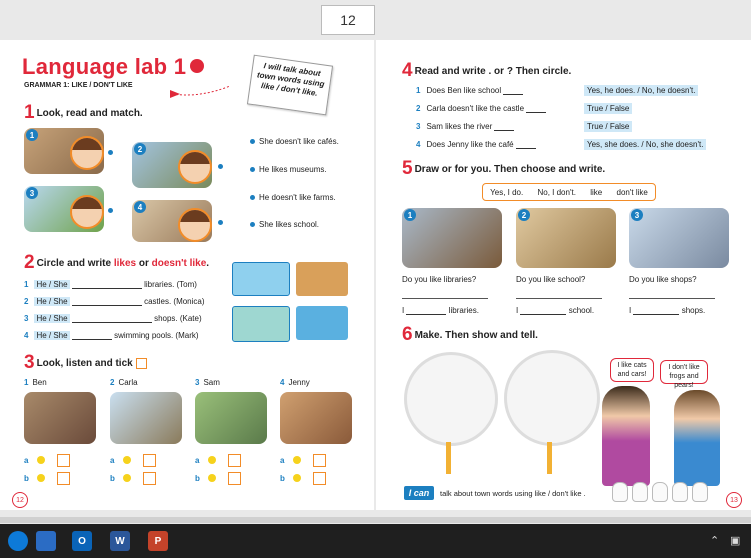 This screenshot has height=558, width=751. Describe the element at coordinates (448, 458) in the screenshot. I see `plate-stick` at that location.